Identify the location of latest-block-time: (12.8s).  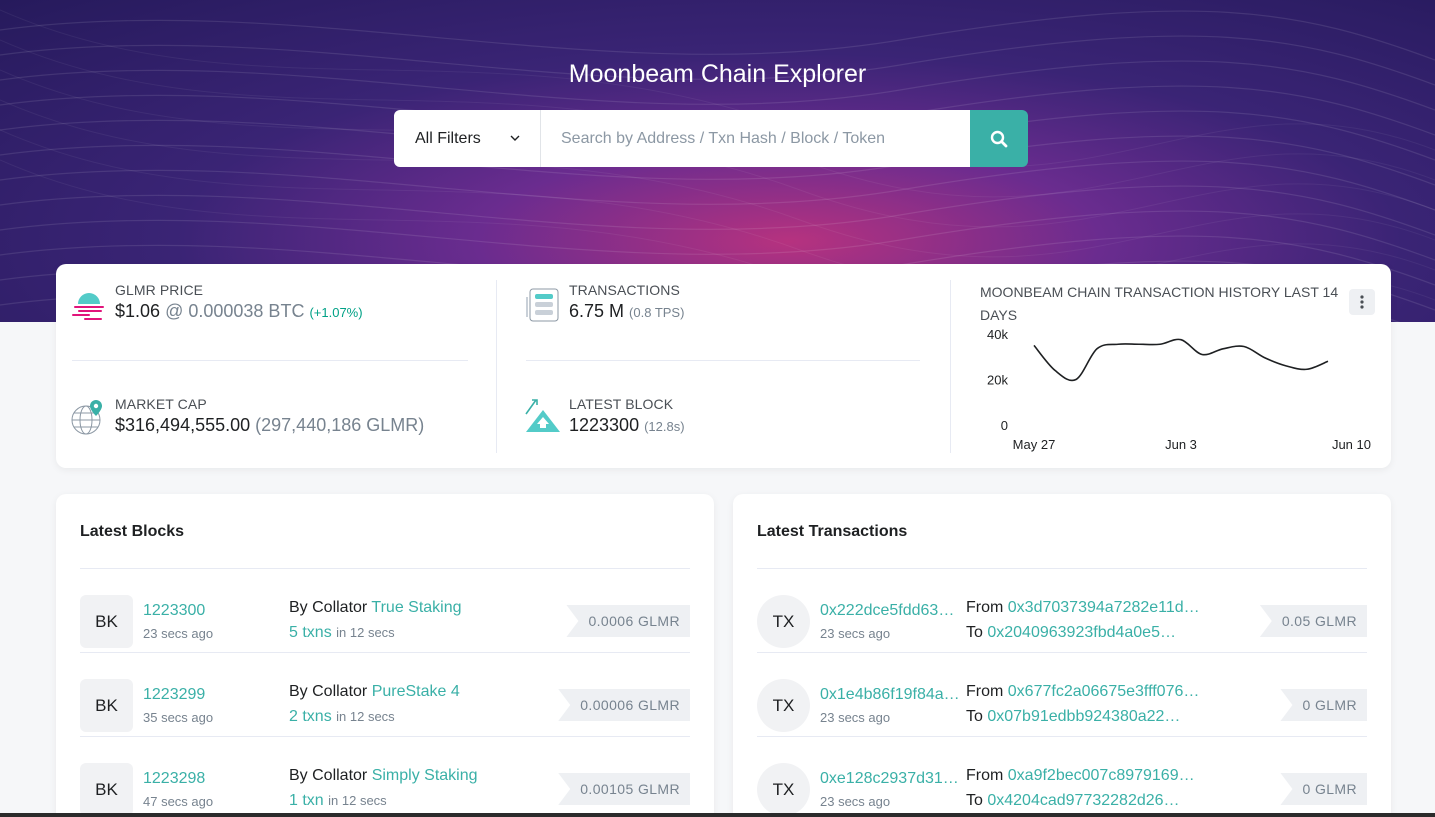
(664, 426).